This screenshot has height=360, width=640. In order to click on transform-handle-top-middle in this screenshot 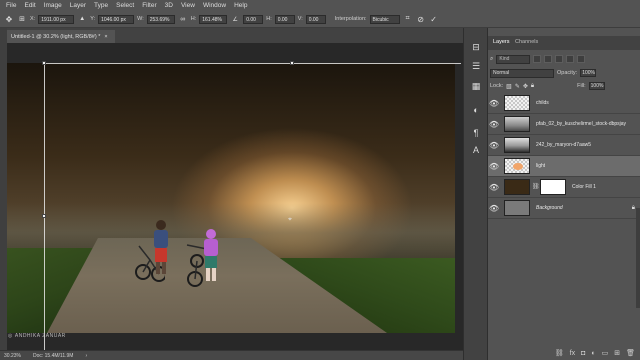, I will do `click(292, 63)`.